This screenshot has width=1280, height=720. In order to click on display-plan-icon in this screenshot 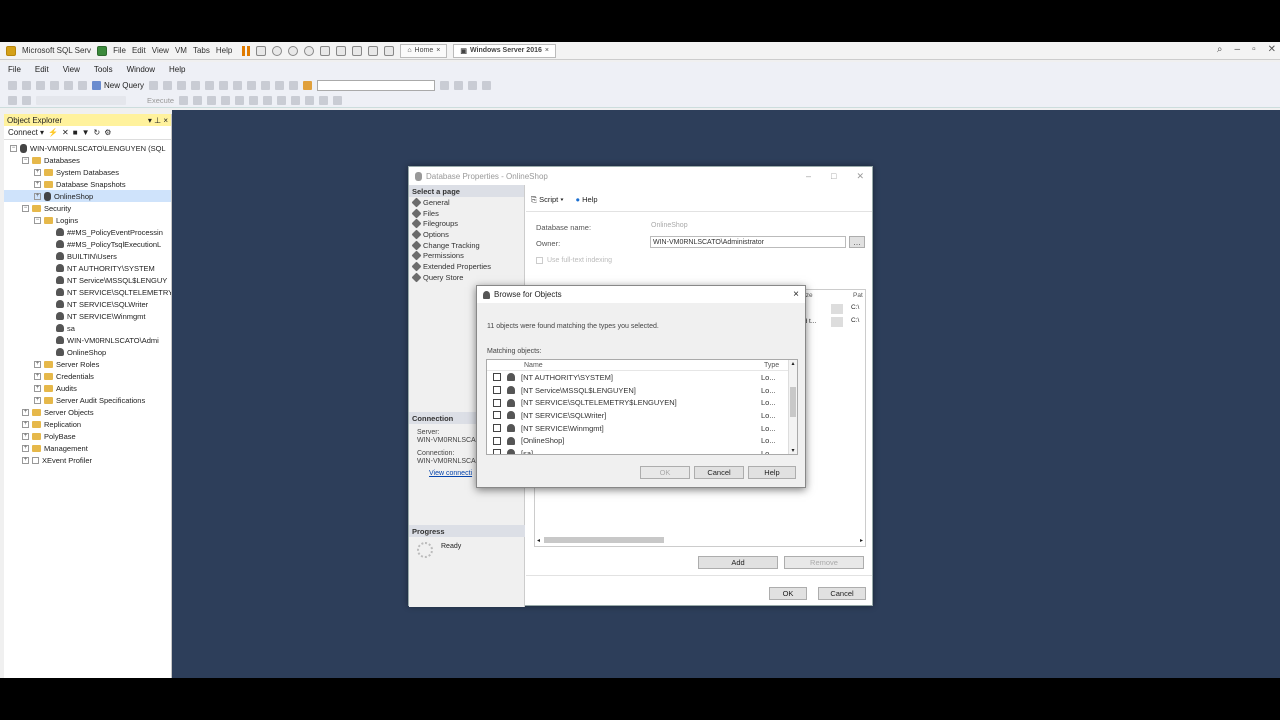, I will do `click(212, 100)`.